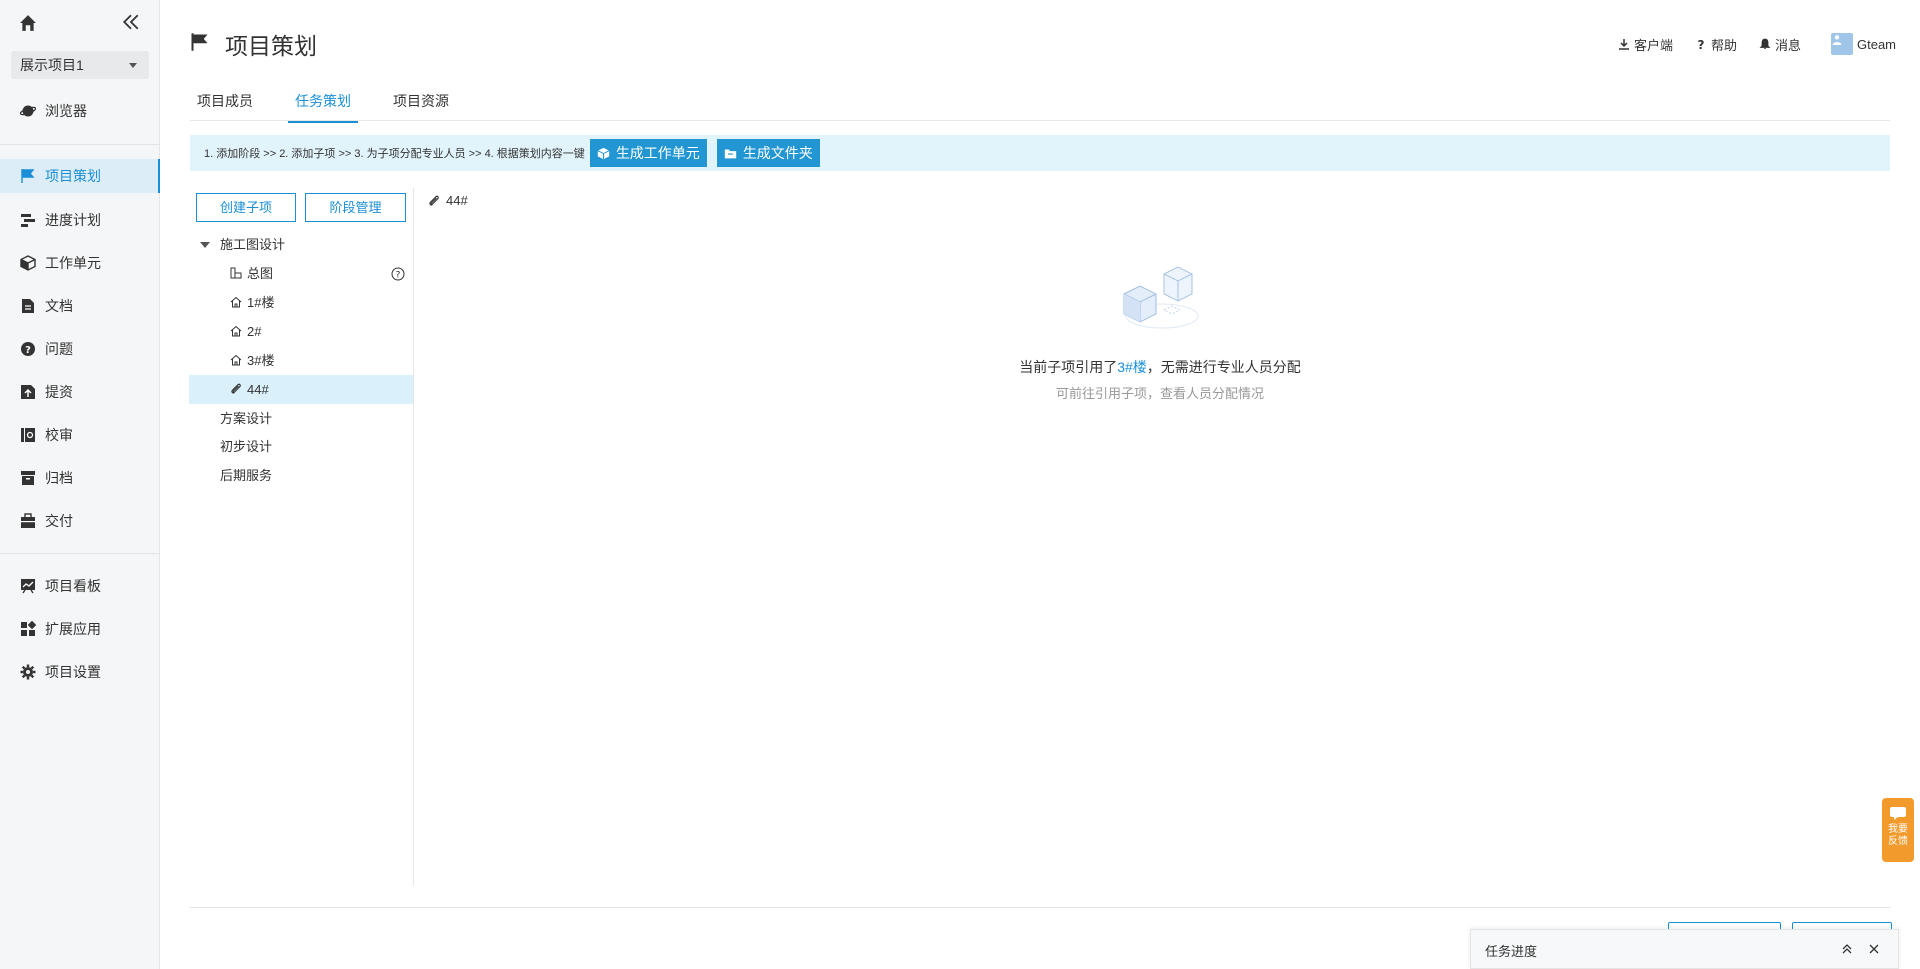 The image size is (1920, 969). Describe the element at coordinates (80, 176) in the screenshot. I see `sidebar-item-project-planning: 项目策划` at that location.